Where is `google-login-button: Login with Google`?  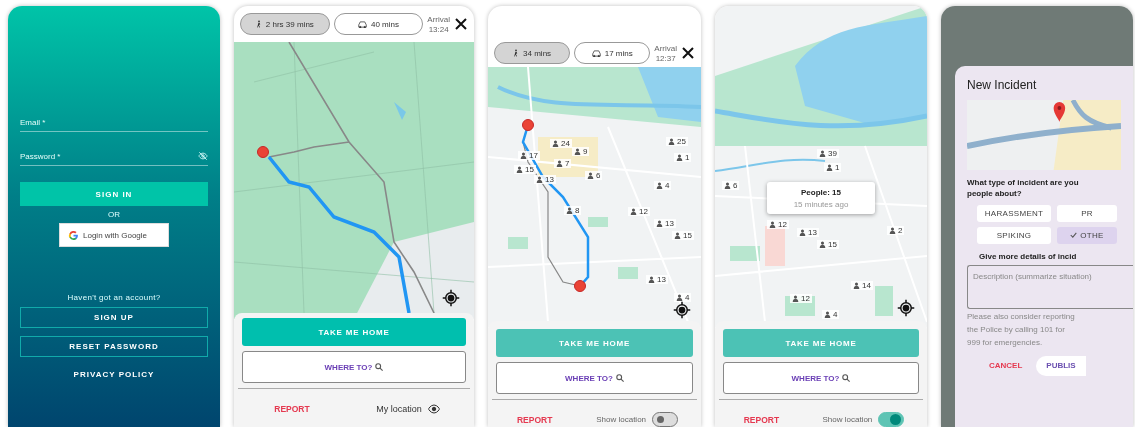 google-login-button: Login with Google is located at coordinates (114, 235).